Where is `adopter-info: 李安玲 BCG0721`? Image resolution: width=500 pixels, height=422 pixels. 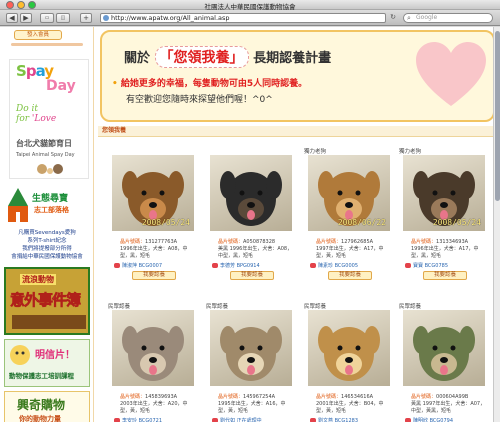 adopter-info: 李安玲 BCG0721 is located at coordinates (138, 419).